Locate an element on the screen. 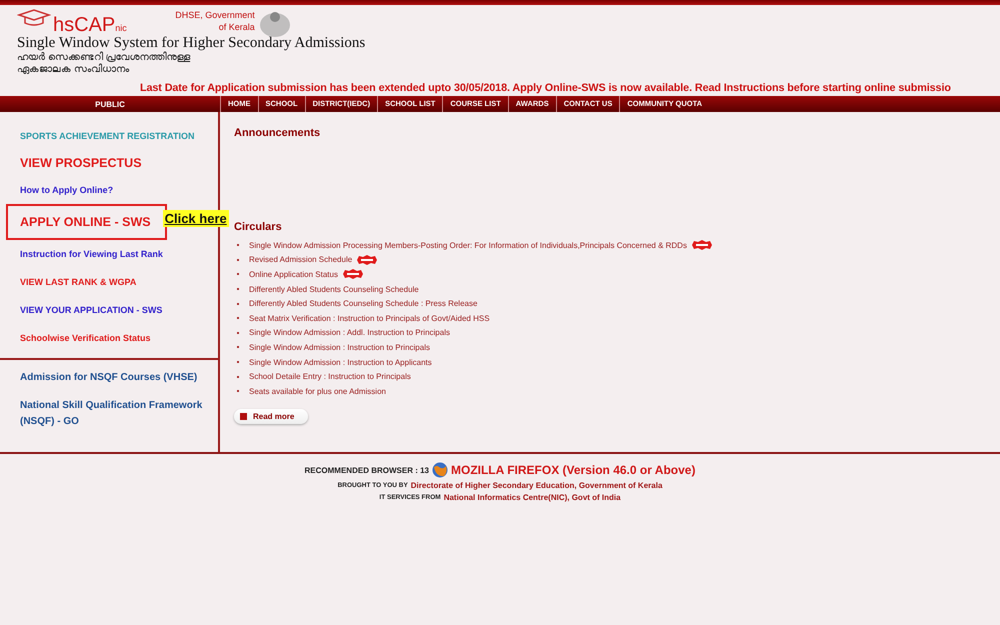 This screenshot has height=625, width=1000. circular-link: Differently Abled Students Counseling Schedule is located at coordinates (334, 289).